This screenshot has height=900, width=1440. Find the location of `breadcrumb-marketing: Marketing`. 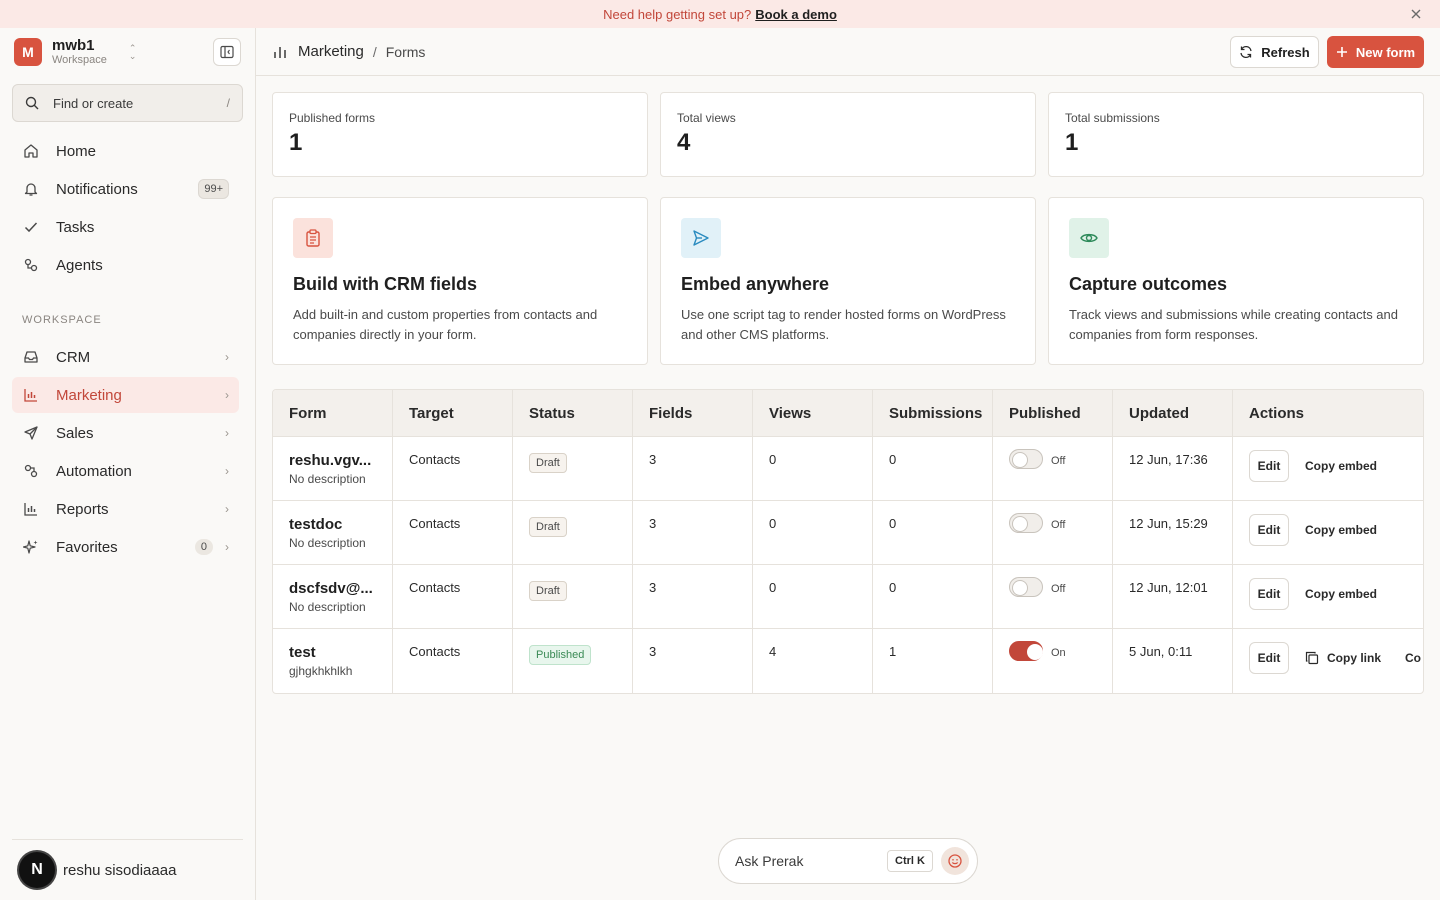

breadcrumb-marketing: Marketing is located at coordinates (331, 51).